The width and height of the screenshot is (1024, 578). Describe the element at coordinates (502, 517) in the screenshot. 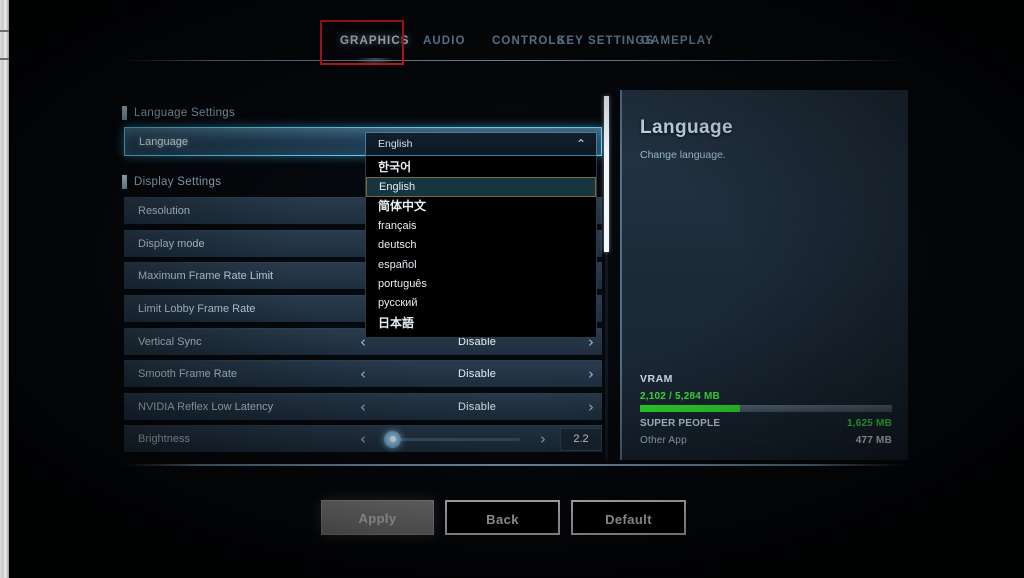

I see `back-button: Back` at that location.